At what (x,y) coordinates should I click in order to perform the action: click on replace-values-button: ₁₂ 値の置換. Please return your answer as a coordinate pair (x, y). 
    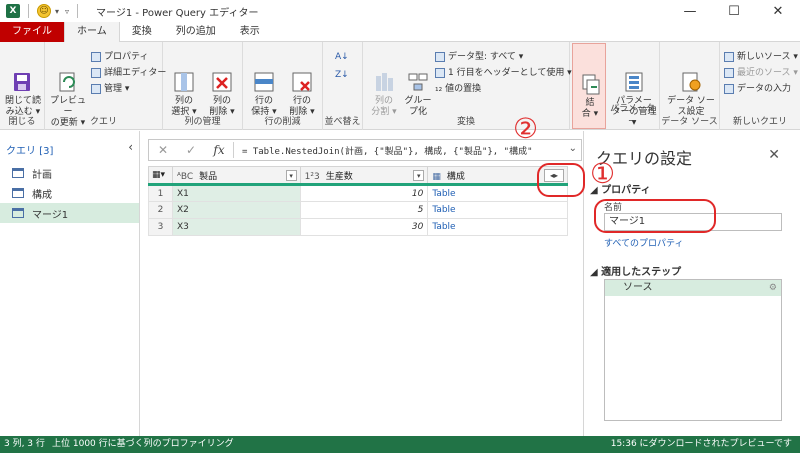
    Looking at the image, I should click on (458, 89).